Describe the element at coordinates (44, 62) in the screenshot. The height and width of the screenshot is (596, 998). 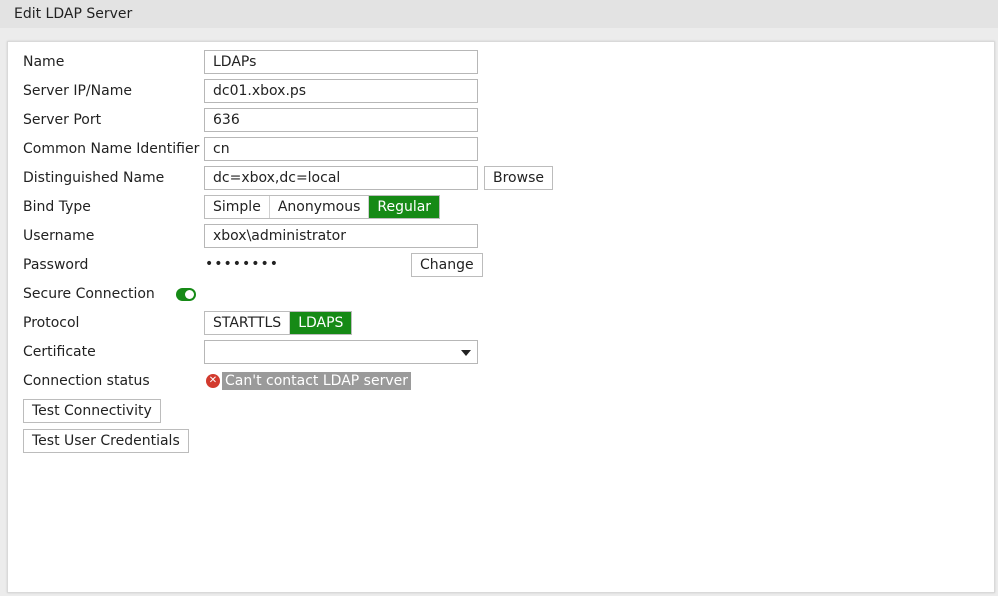
I see `name-label: Name` at that location.